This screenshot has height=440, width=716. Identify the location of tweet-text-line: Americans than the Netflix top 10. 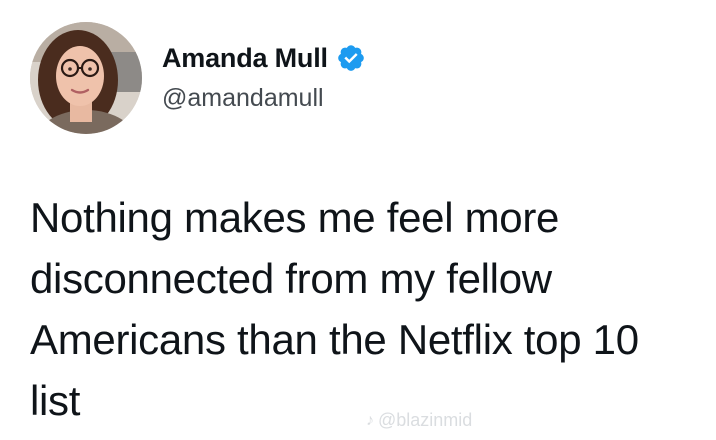
(334, 339).